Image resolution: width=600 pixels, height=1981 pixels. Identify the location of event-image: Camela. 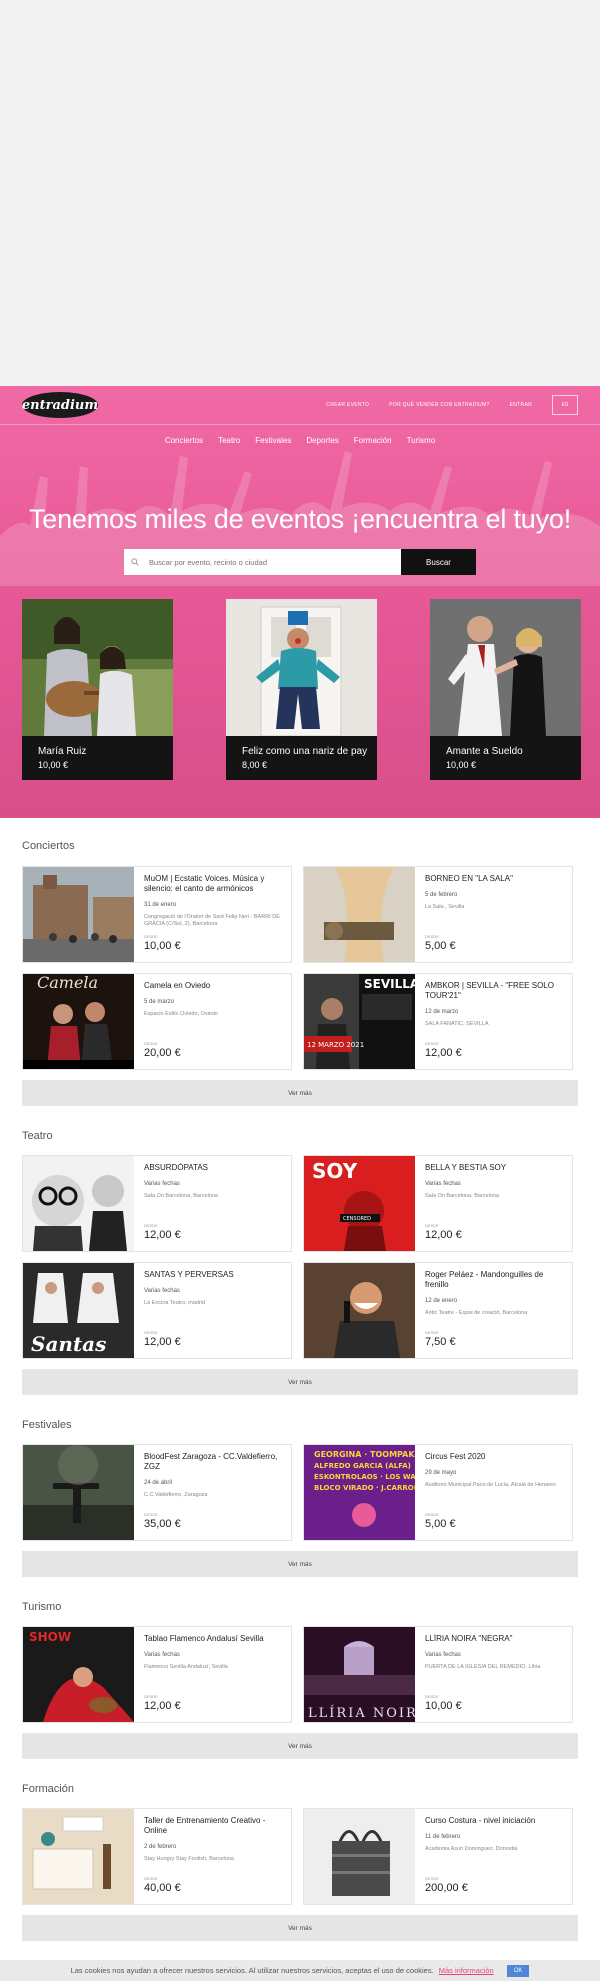
(78, 1021).